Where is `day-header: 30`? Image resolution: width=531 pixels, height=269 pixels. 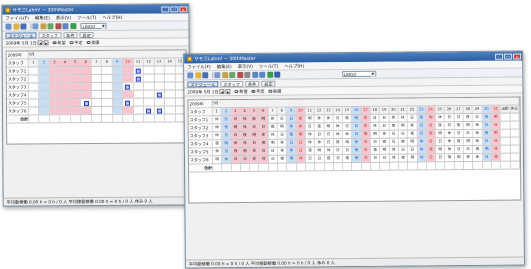 day-header: 30 is located at coordinates (487, 109).